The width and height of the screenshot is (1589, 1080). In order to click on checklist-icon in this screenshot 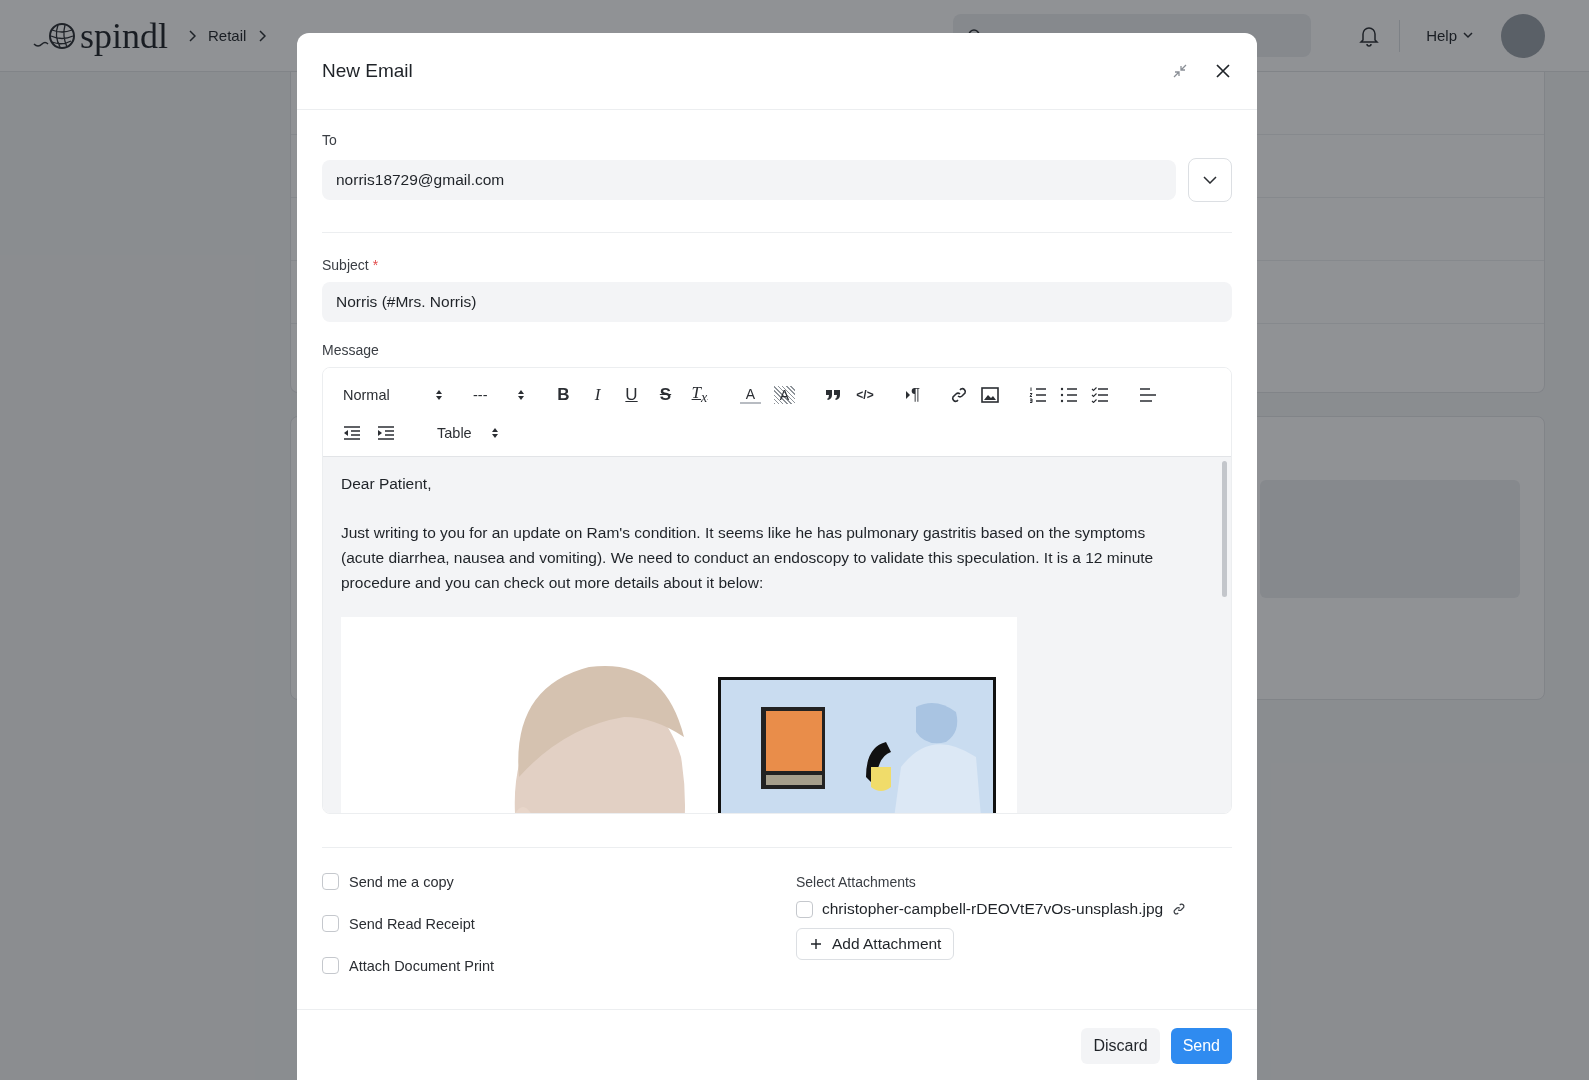, I will do `click(1100, 395)`.